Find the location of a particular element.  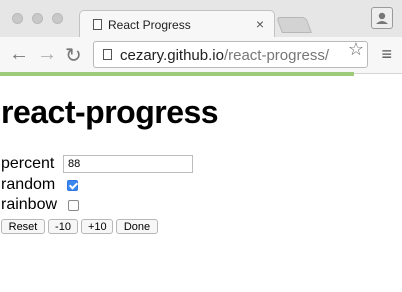

done-button: Done is located at coordinates (137, 226).